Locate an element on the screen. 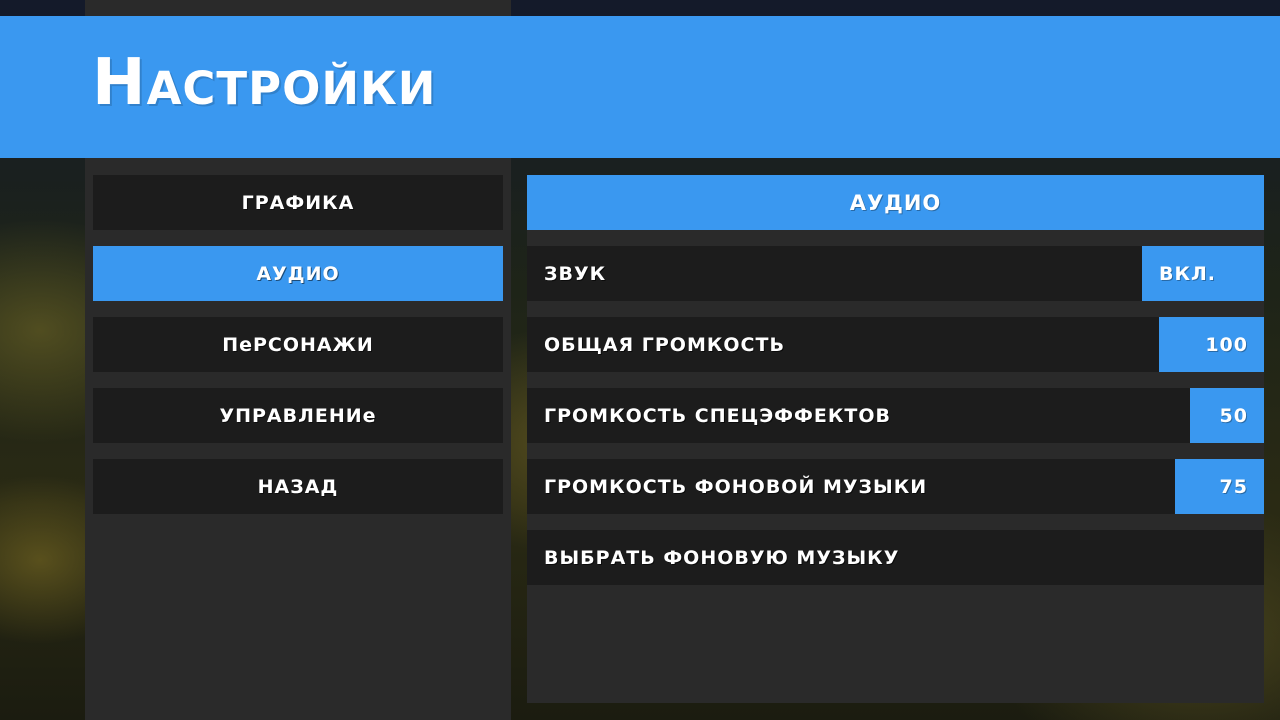 The image size is (1280, 720). setting-label-select-music: ВЫБРАТЬ ФОНОВУЮ МУЗЫКУ is located at coordinates (722, 557).